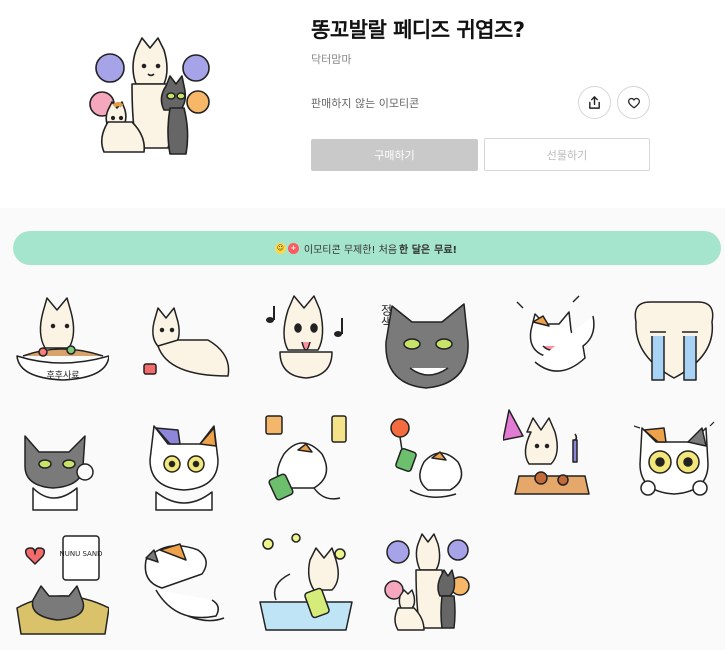 The image size is (725, 650). I want to click on sticker-cat-lollipop, so click(428, 460).